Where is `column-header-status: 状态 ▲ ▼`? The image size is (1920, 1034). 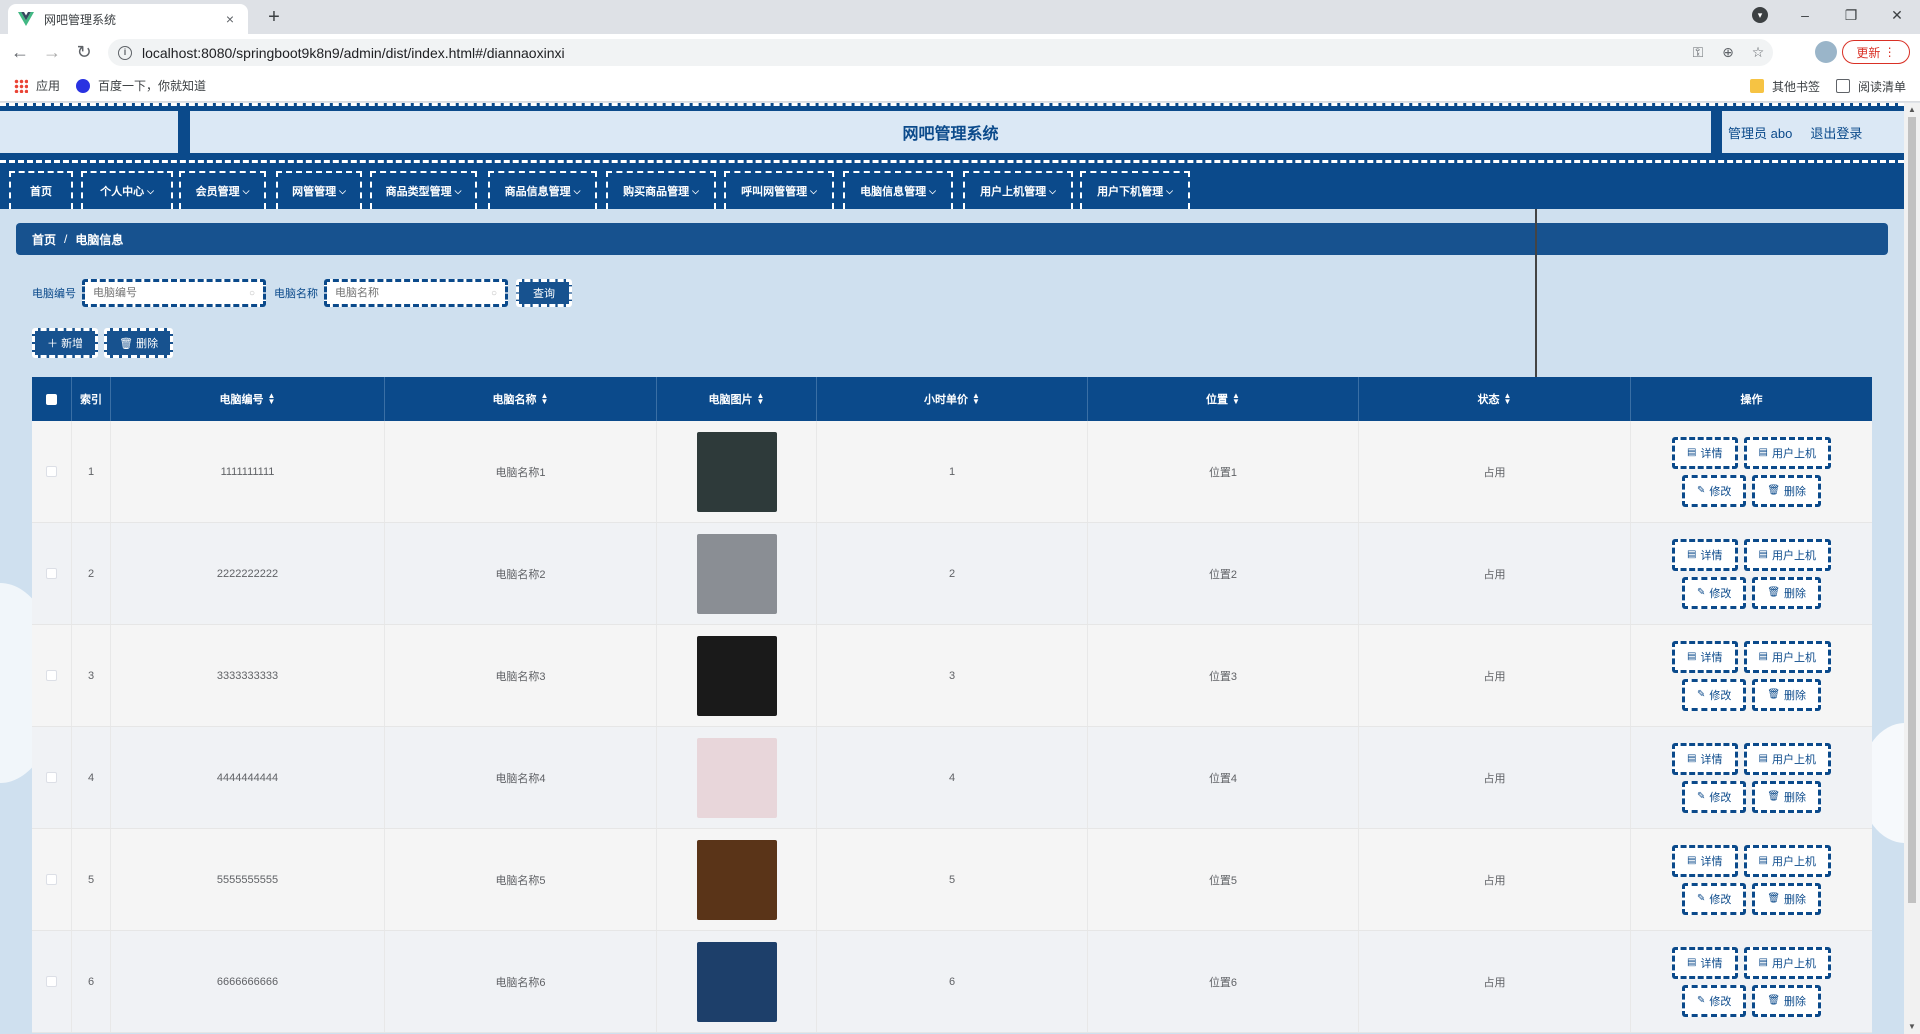 column-header-status: 状态 ▲ ▼ is located at coordinates (1495, 399).